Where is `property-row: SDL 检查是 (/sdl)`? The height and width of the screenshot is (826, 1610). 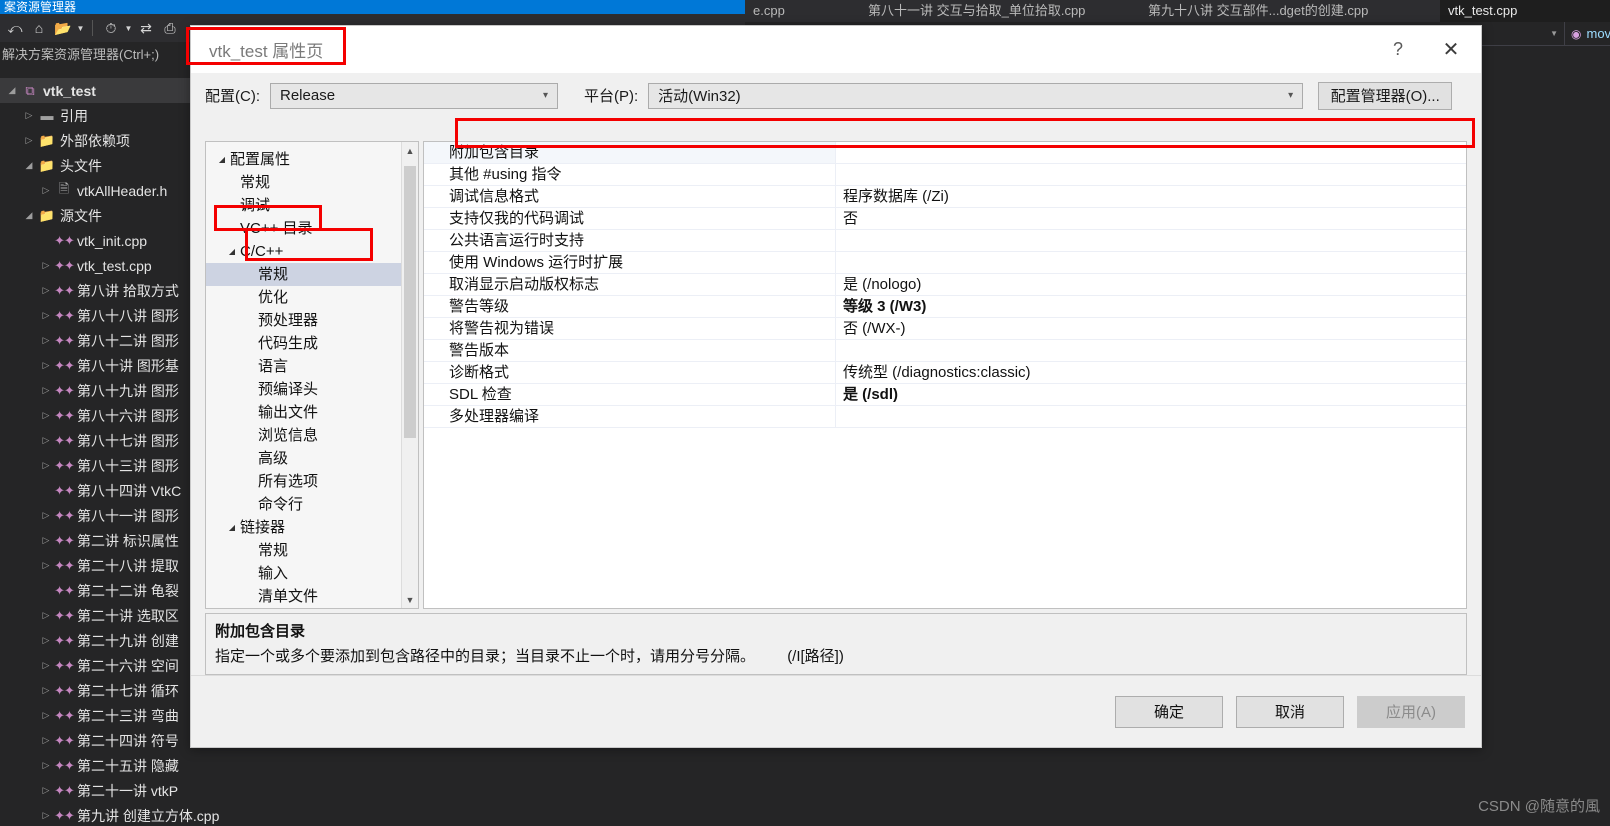
property-row: SDL 检查是 (/sdl) is located at coordinates (945, 395).